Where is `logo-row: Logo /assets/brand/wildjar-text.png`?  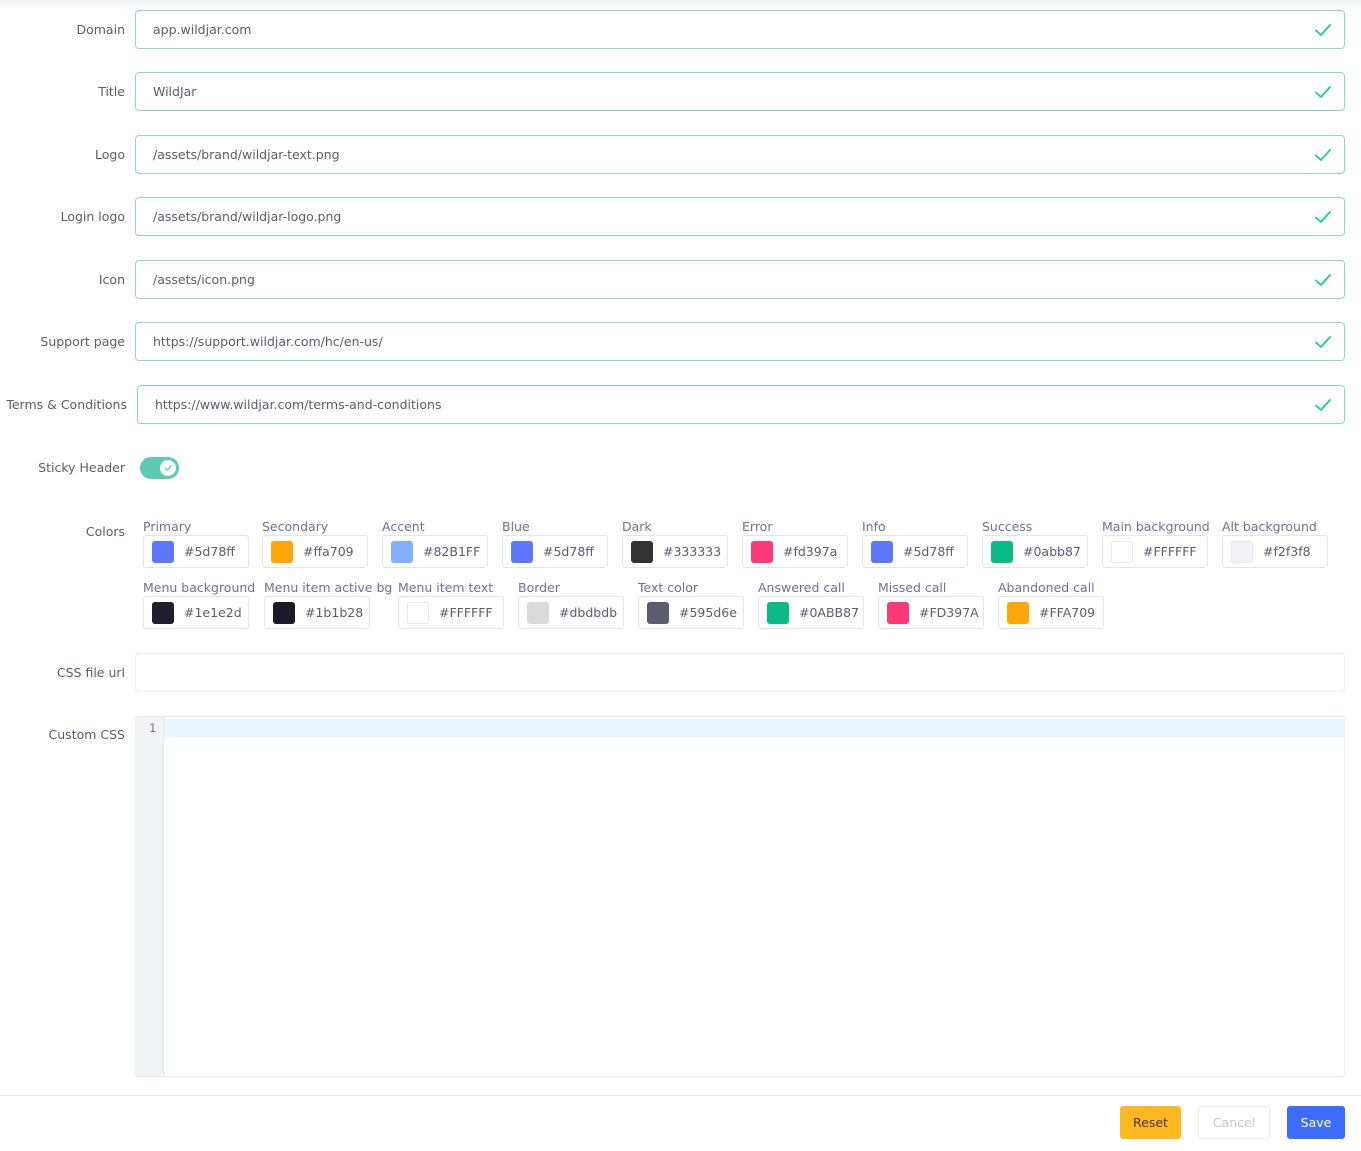
logo-row: Logo /assets/brand/wildjar-text.png is located at coordinates (680, 155).